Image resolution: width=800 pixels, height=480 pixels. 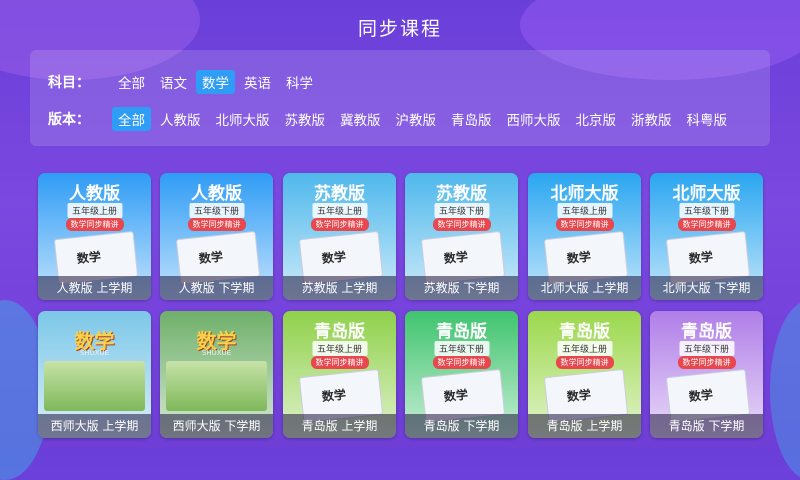 I want to click on edition-option-10: 科粤版, so click(x=707, y=119).